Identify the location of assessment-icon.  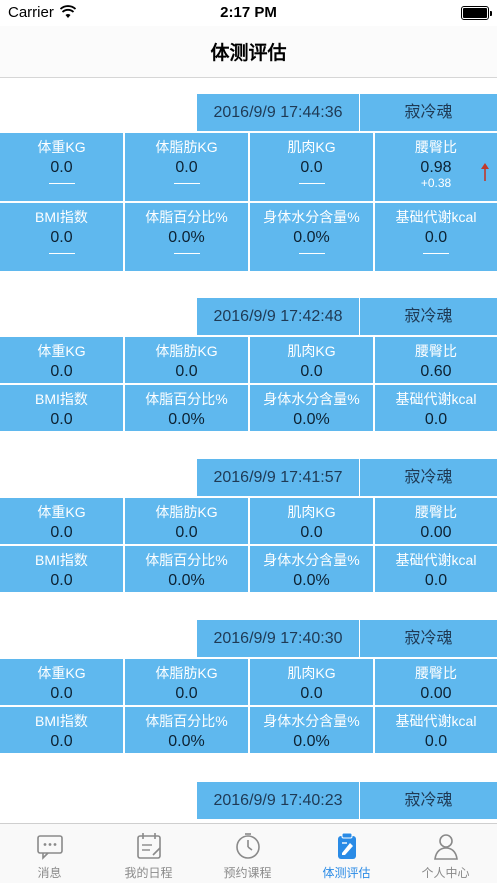
(346, 845).